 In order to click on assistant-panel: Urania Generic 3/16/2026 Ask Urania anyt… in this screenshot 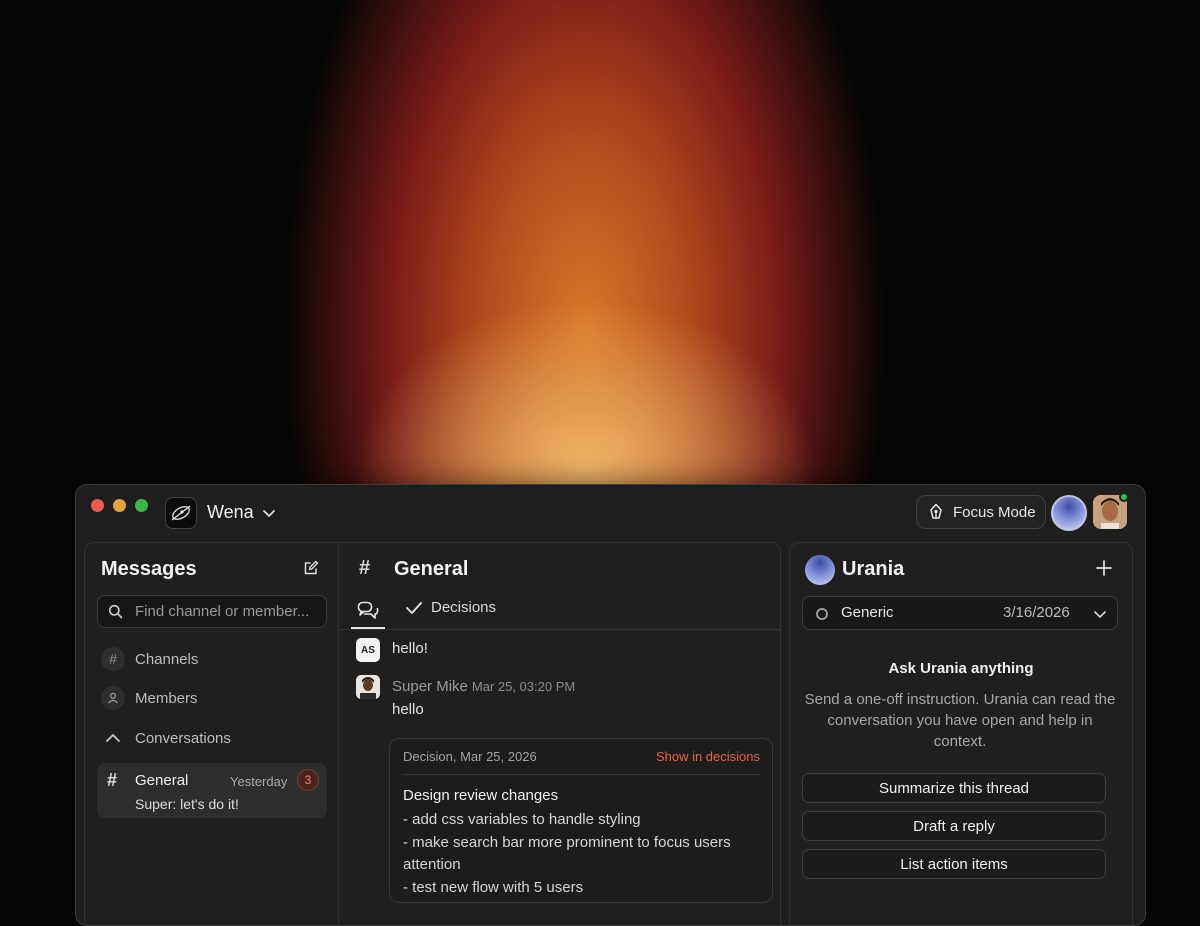, I will do `click(961, 733)`.